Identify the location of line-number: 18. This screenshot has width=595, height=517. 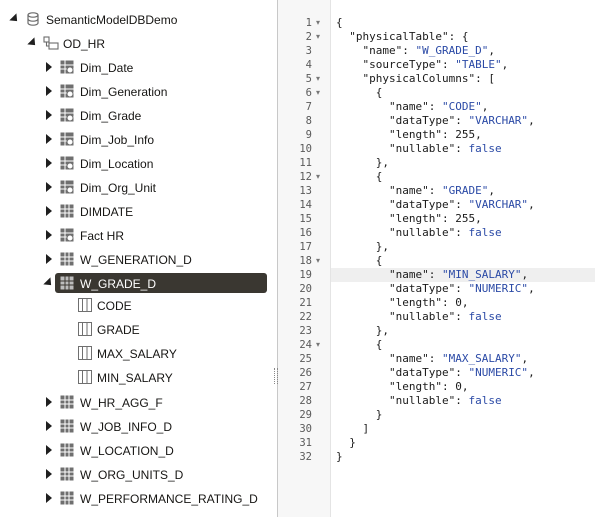
(305, 261).